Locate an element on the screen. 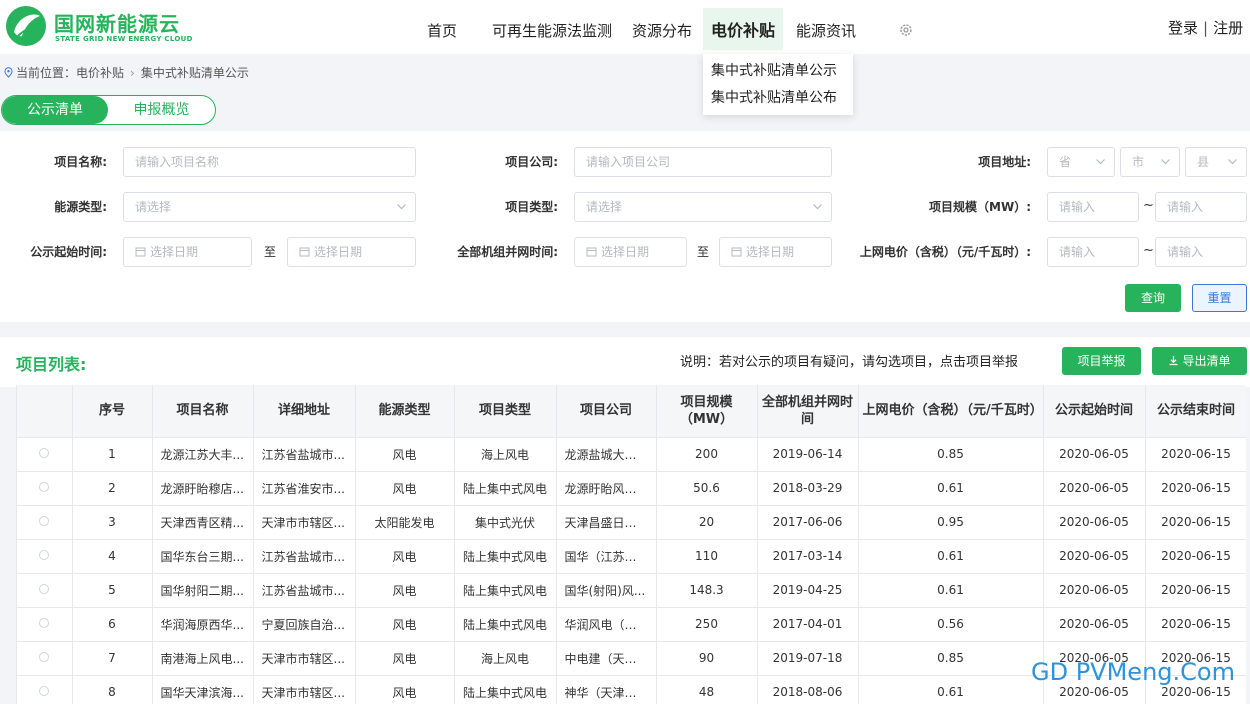 This screenshot has height=704, width=1250. query-button: 查询 is located at coordinates (1153, 298).